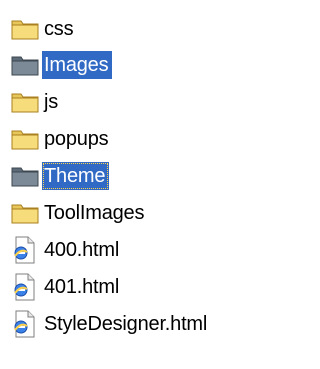  What do you see at coordinates (126, 324) in the screenshot?
I see `item-label: StyleDesigner.html` at bounding box center [126, 324].